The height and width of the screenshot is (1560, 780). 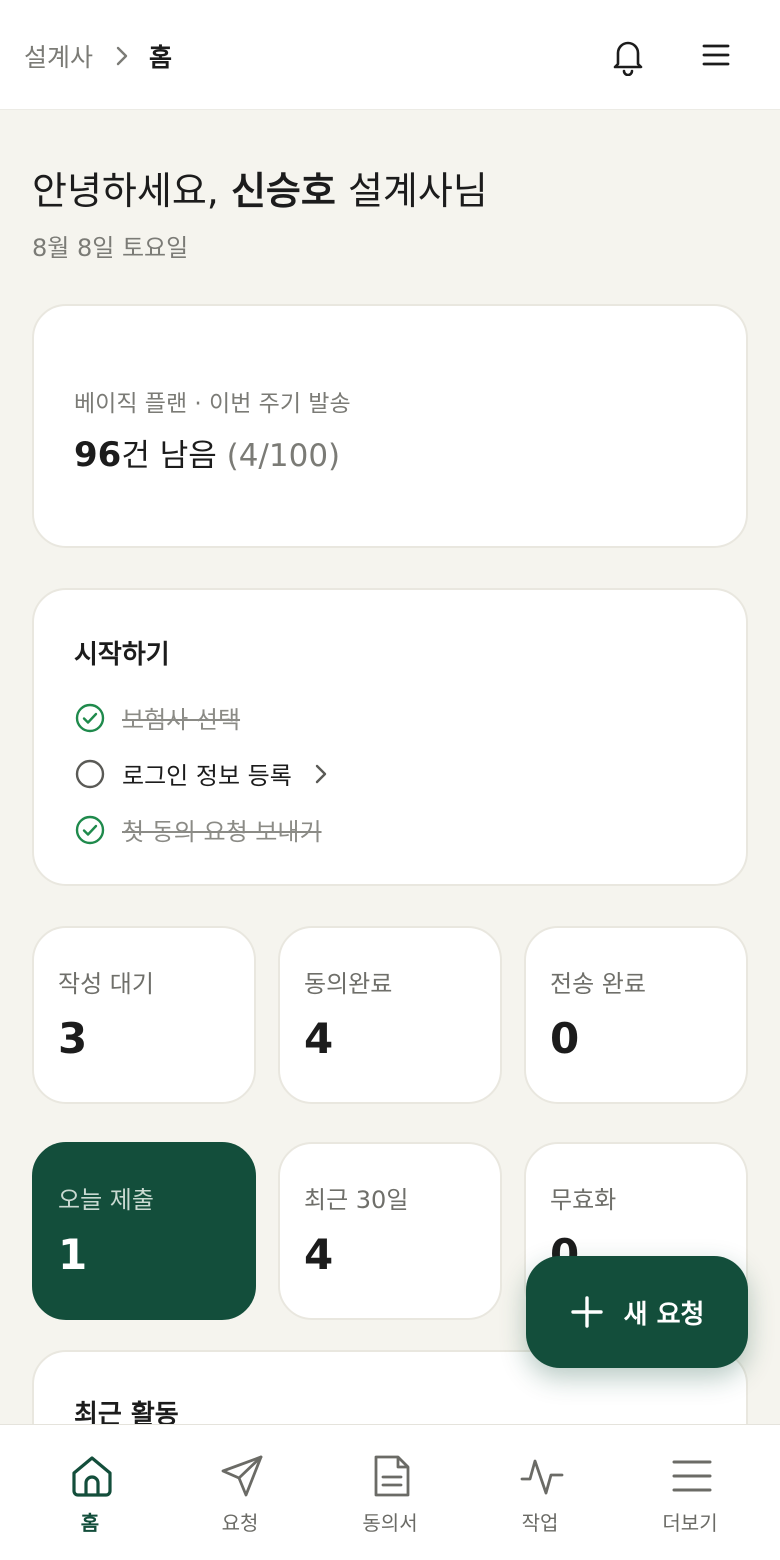 What do you see at coordinates (392, 1476) in the screenshot?
I see `document-icon` at bounding box center [392, 1476].